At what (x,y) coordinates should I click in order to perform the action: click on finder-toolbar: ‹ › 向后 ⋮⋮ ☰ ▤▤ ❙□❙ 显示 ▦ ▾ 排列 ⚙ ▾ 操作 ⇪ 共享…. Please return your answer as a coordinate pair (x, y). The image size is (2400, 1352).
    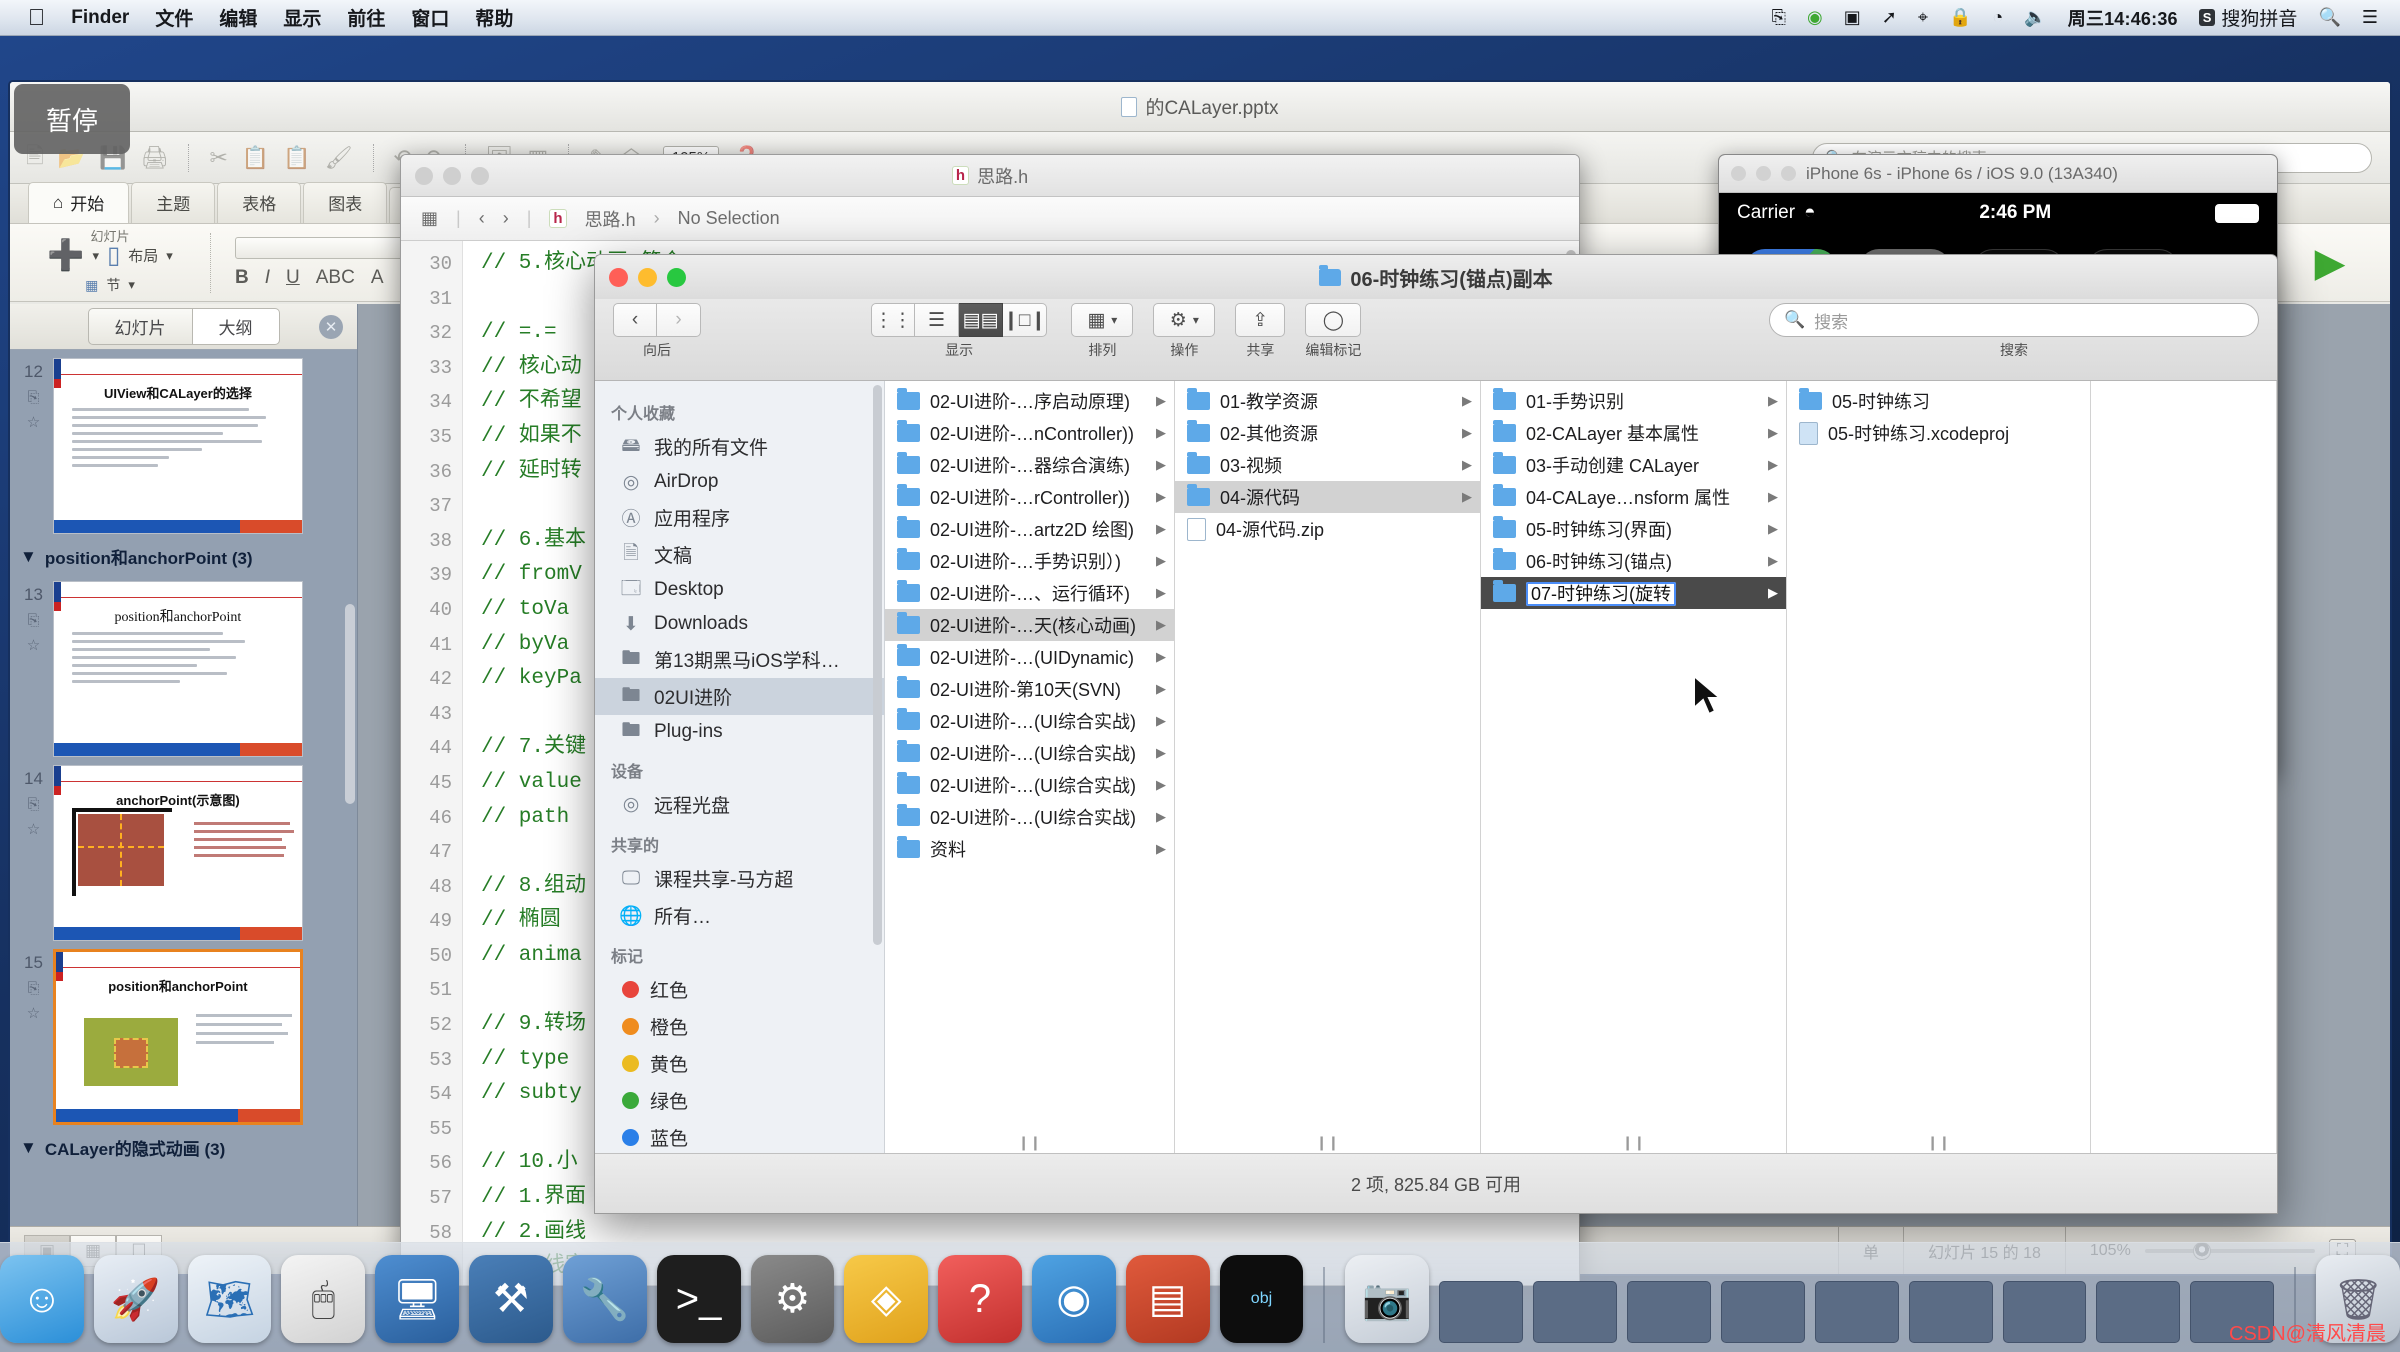
    Looking at the image, I should click on (1436, 340).